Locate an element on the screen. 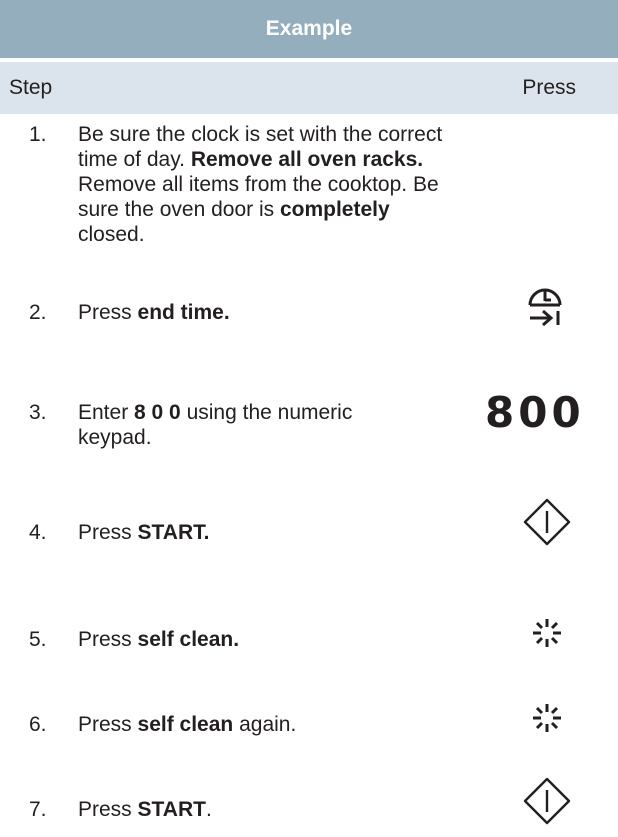  end-time-icon is located at coordinates (545, 307).